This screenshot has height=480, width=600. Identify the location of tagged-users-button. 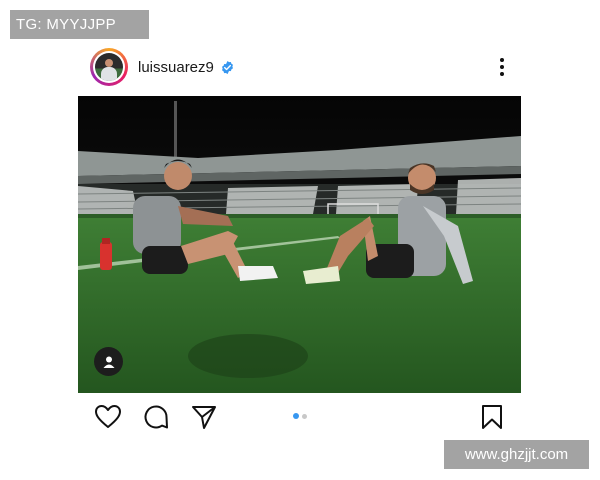
(108, 361).